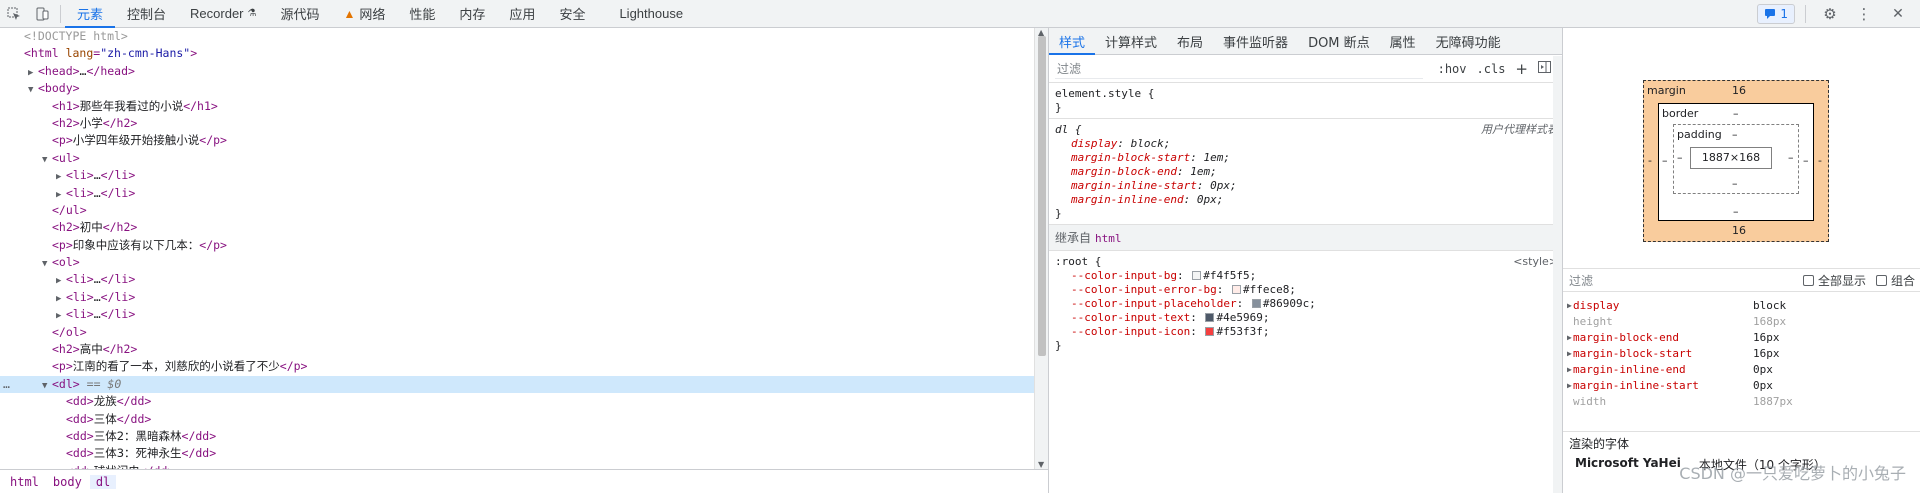  Describe the element at coordinates (517, 401) in the screenshot. I see `dom-node-line: <dd>龙族</dd>` at that location.